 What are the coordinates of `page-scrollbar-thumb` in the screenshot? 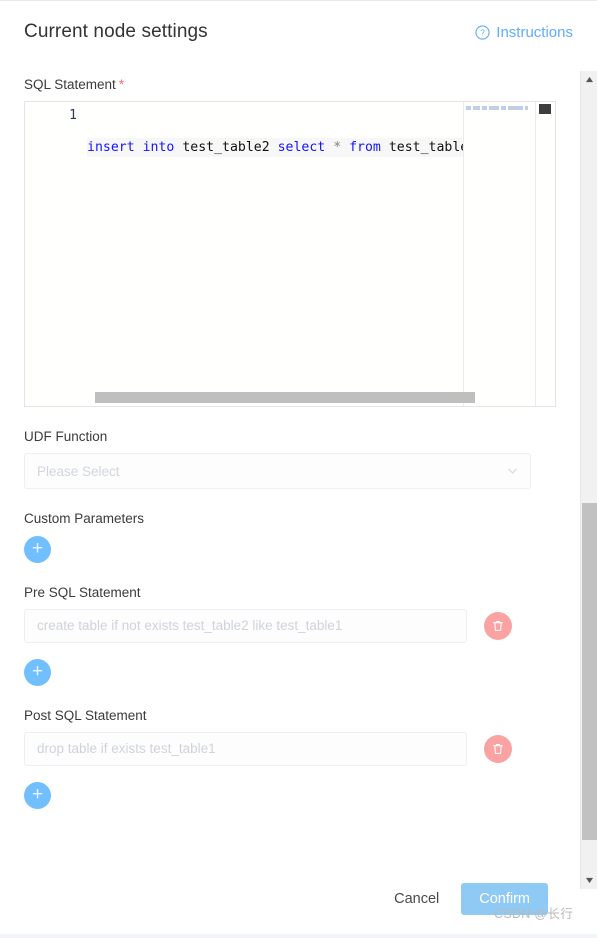 It's located at (589, 671).